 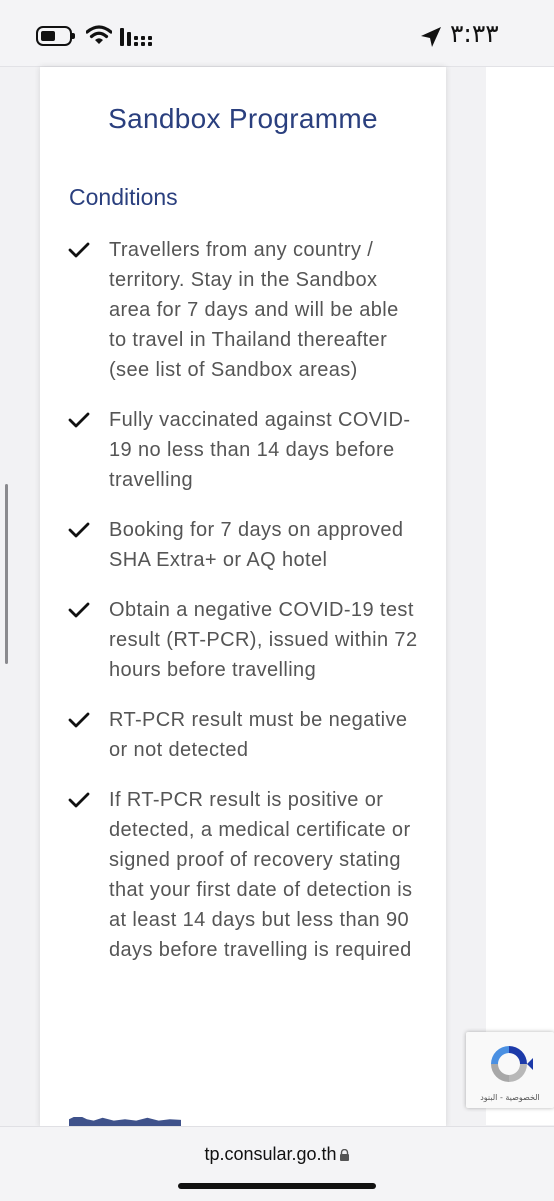 What do you see at coordinates (474, 33) in the screenshot?
I see `status-time: ٣:٣٣` at bounding box center [474, 33].